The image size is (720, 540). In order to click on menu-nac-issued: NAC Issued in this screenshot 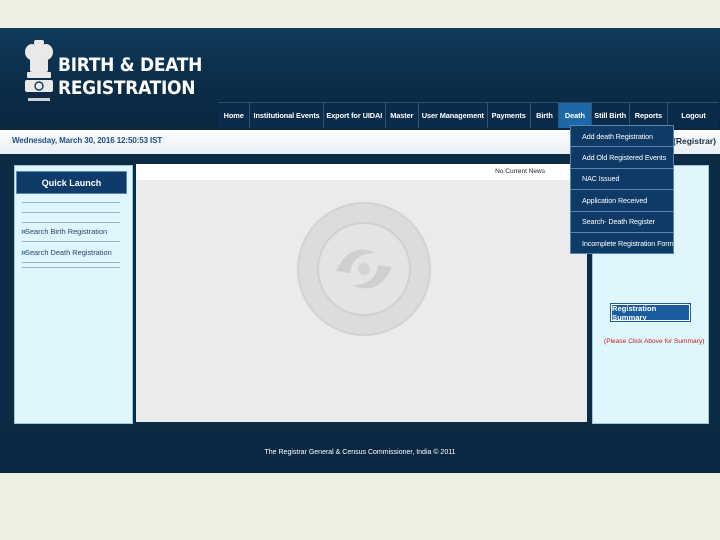, I will do `click(622, 180)`.